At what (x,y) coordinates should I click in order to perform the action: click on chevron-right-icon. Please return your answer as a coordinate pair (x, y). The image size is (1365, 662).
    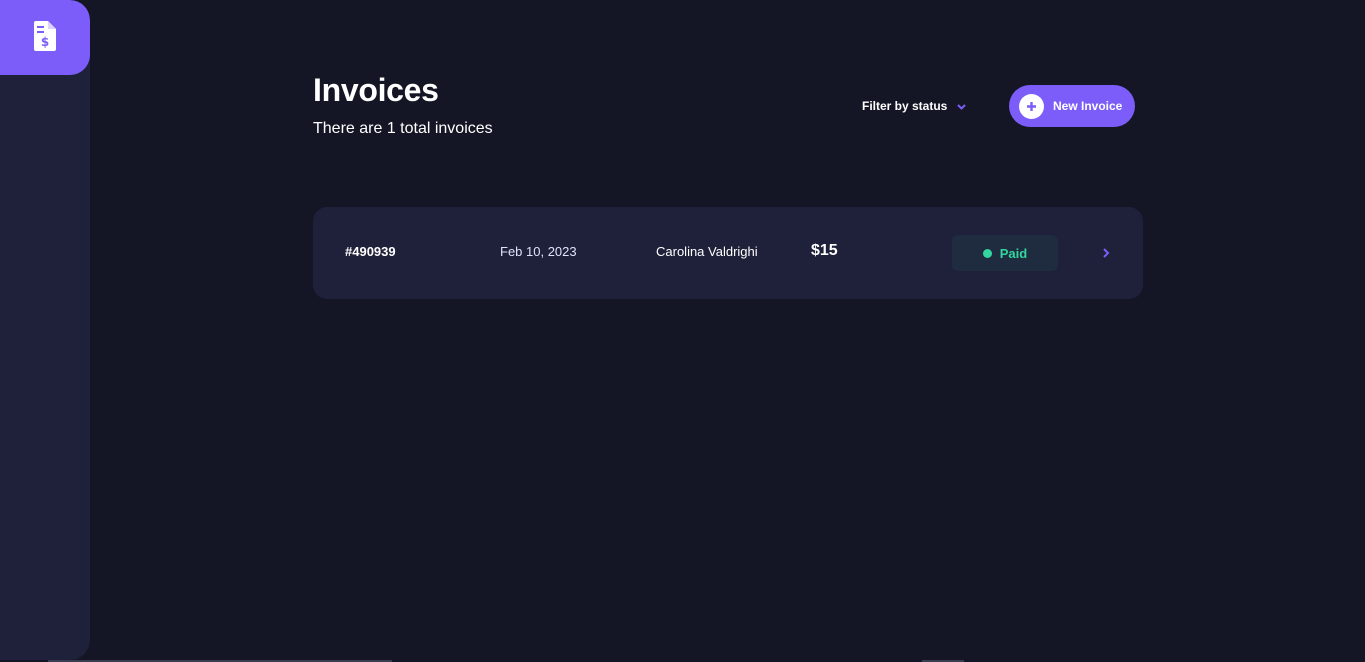
    Looking at the image, I should click on (1106, 253).